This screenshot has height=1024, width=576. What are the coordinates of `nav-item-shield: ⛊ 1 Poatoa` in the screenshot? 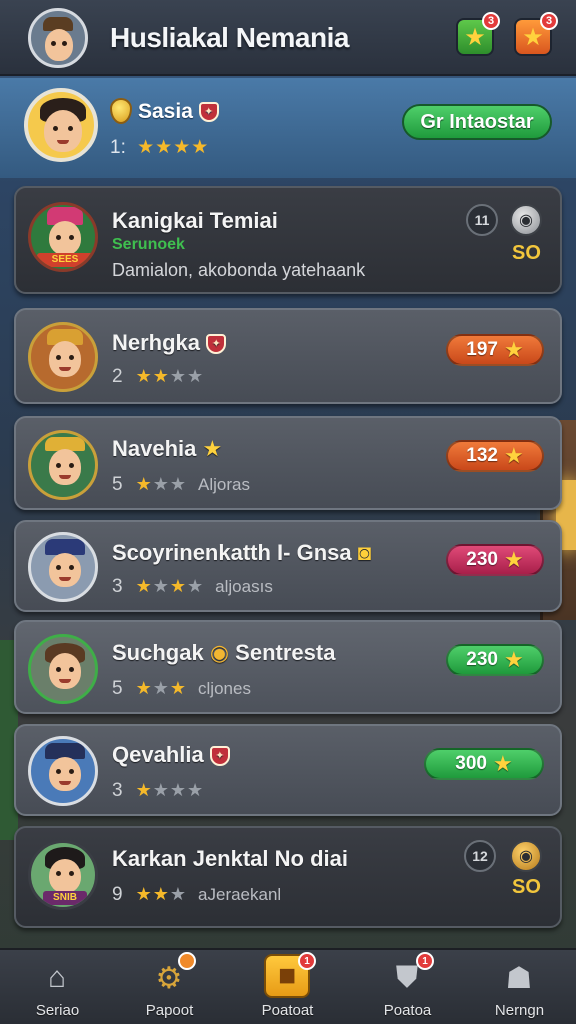 It's located at (407, 987).